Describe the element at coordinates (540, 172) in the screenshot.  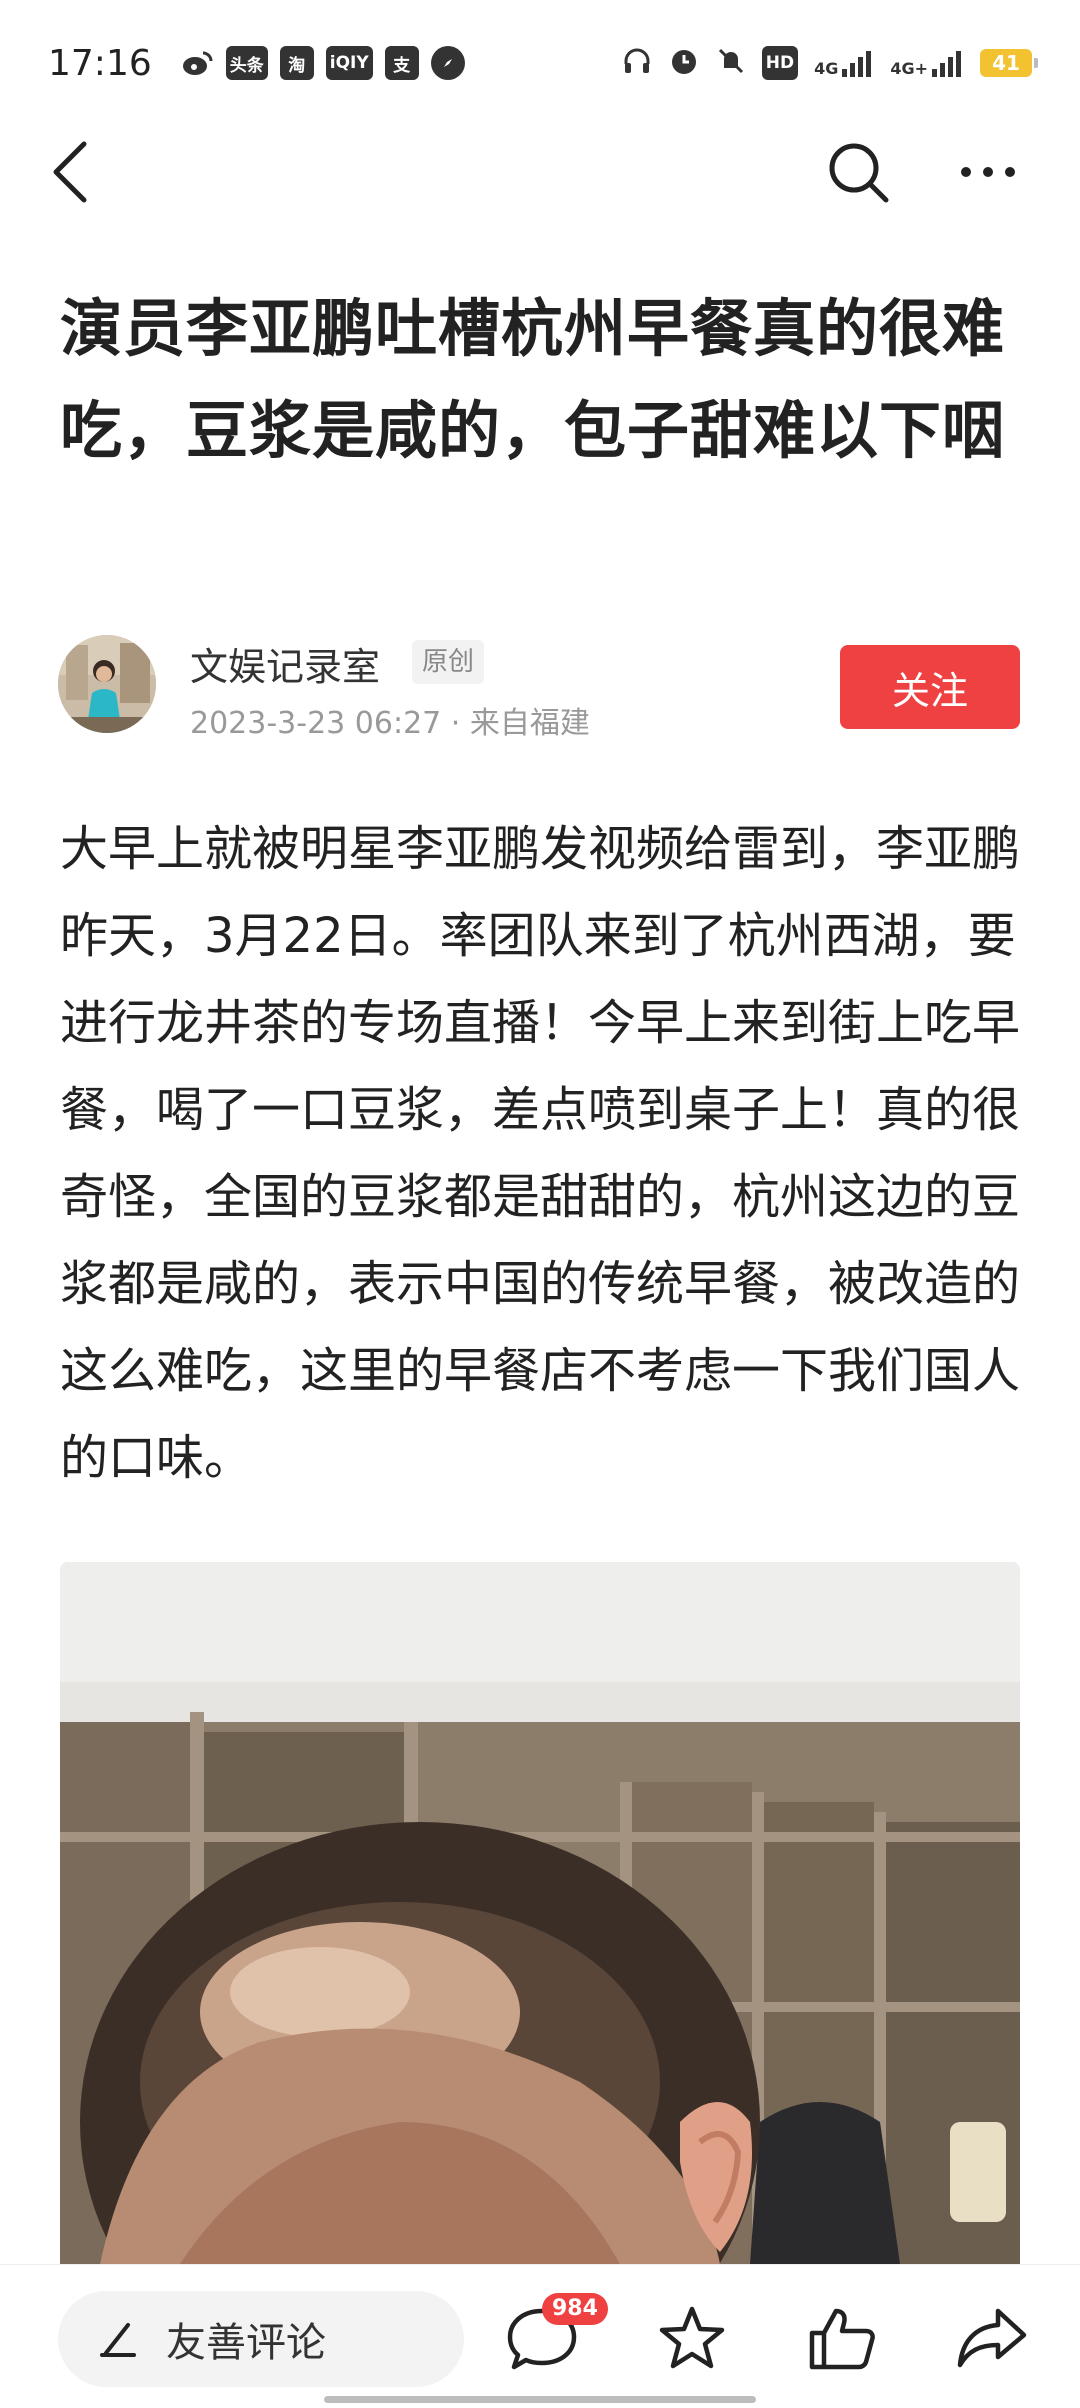
I see `nav-bar` at that location.